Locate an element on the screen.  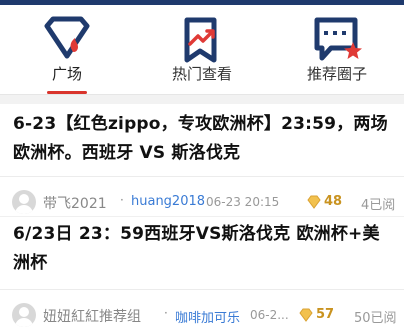
bookmark-trend-icon is located at coordinates (200, 40).